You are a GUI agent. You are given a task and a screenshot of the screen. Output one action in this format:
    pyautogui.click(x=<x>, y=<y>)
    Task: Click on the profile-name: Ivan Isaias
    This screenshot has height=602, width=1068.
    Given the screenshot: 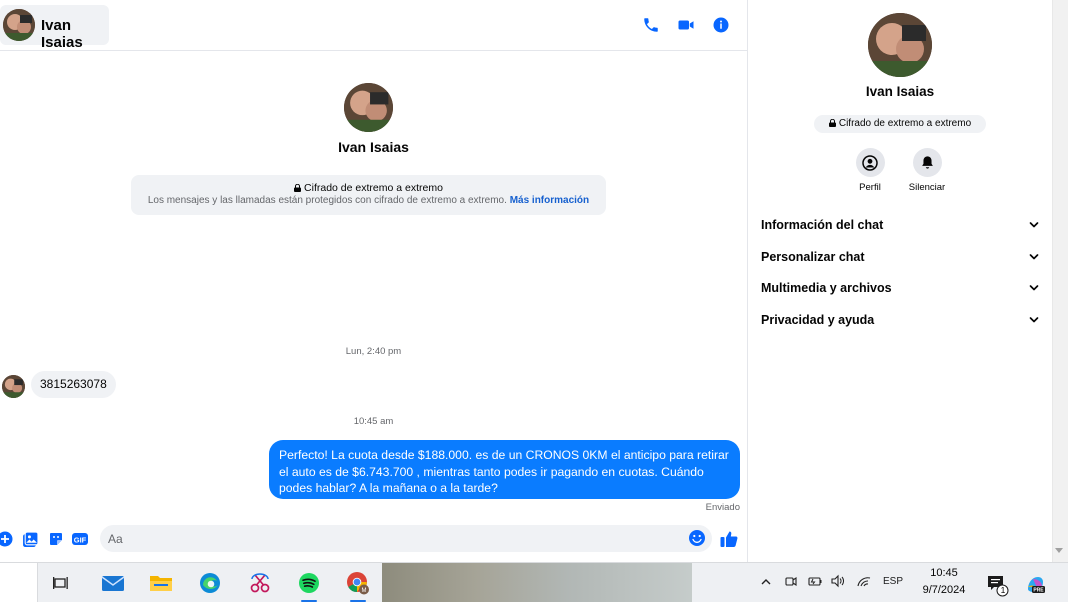 What is the action you would take?
    pyautogui.click(x=900, y=91)
    